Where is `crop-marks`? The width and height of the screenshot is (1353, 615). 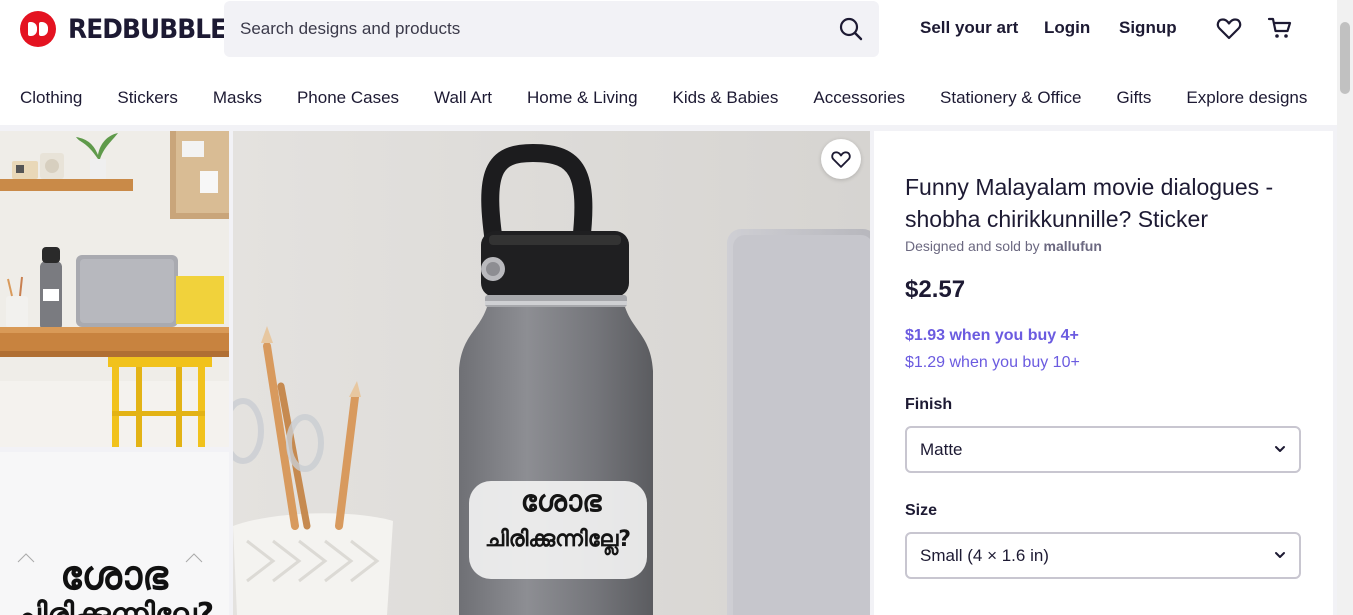 crop-marks is located at coordinates (110, 558).